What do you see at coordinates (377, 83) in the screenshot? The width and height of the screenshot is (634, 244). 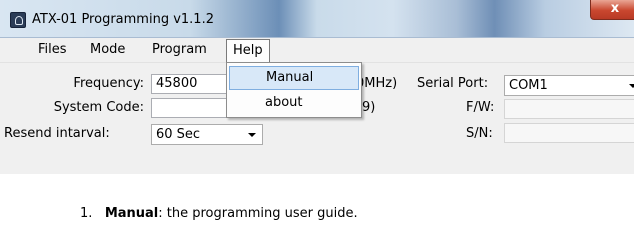 I see `frequency-hint: 0MHz)` at bounding box center [377, 83].